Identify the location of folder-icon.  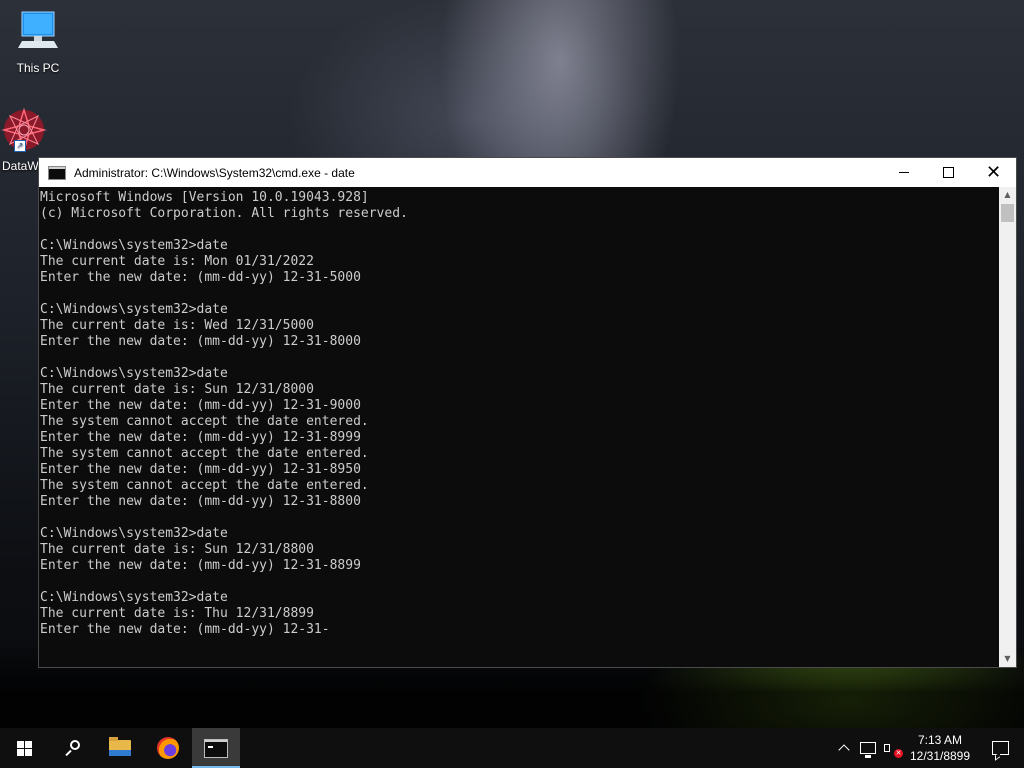
(120, 746).